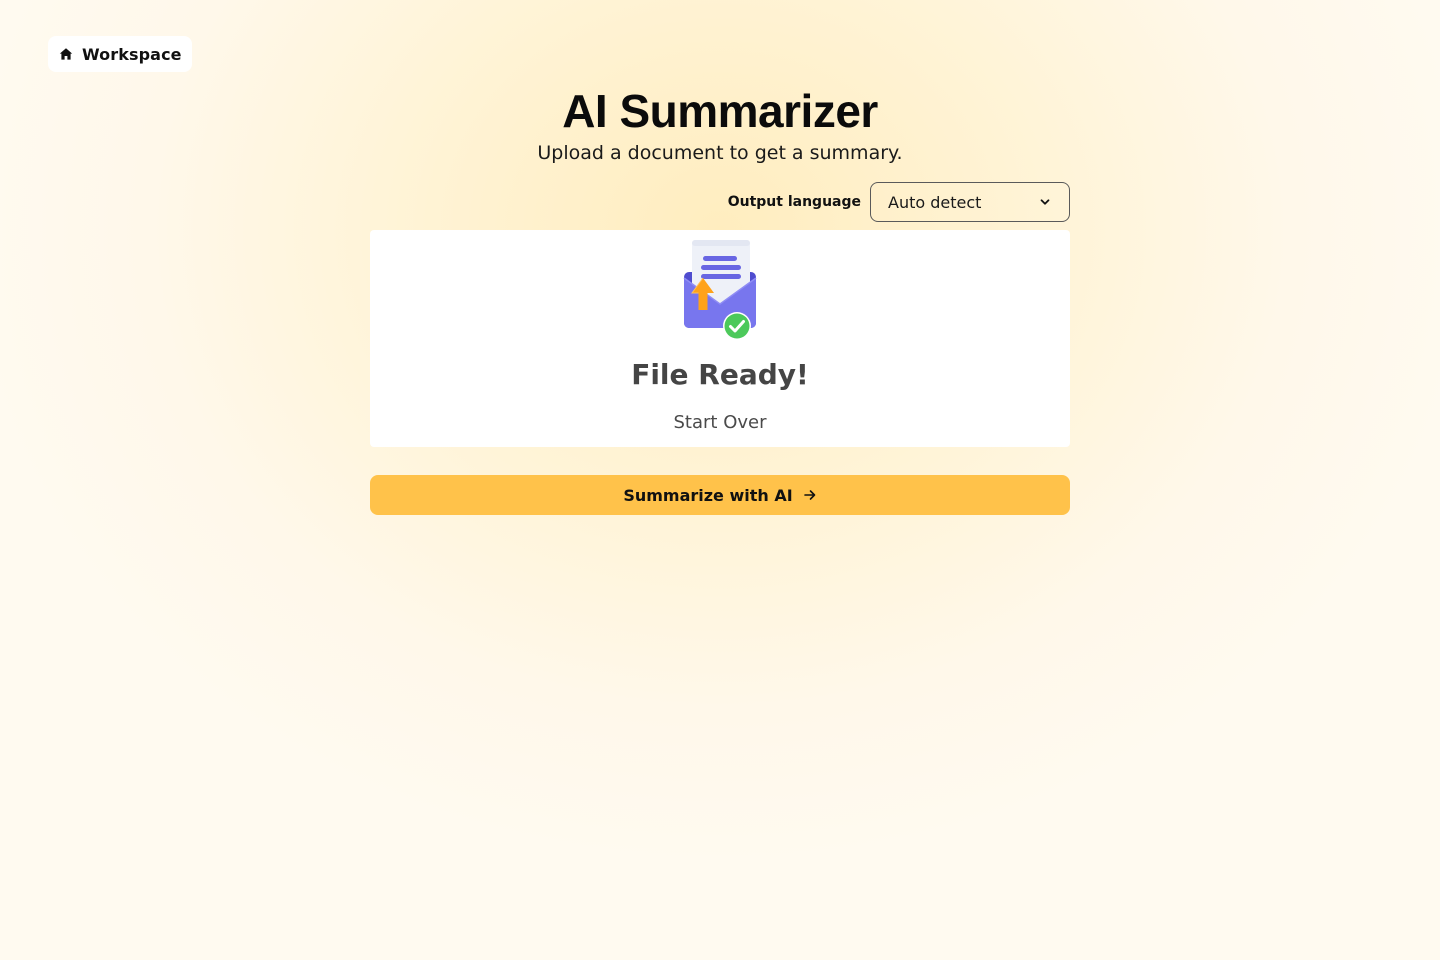  I want to click on summarize-button-label: Summarize with AI, so click(708, 495).